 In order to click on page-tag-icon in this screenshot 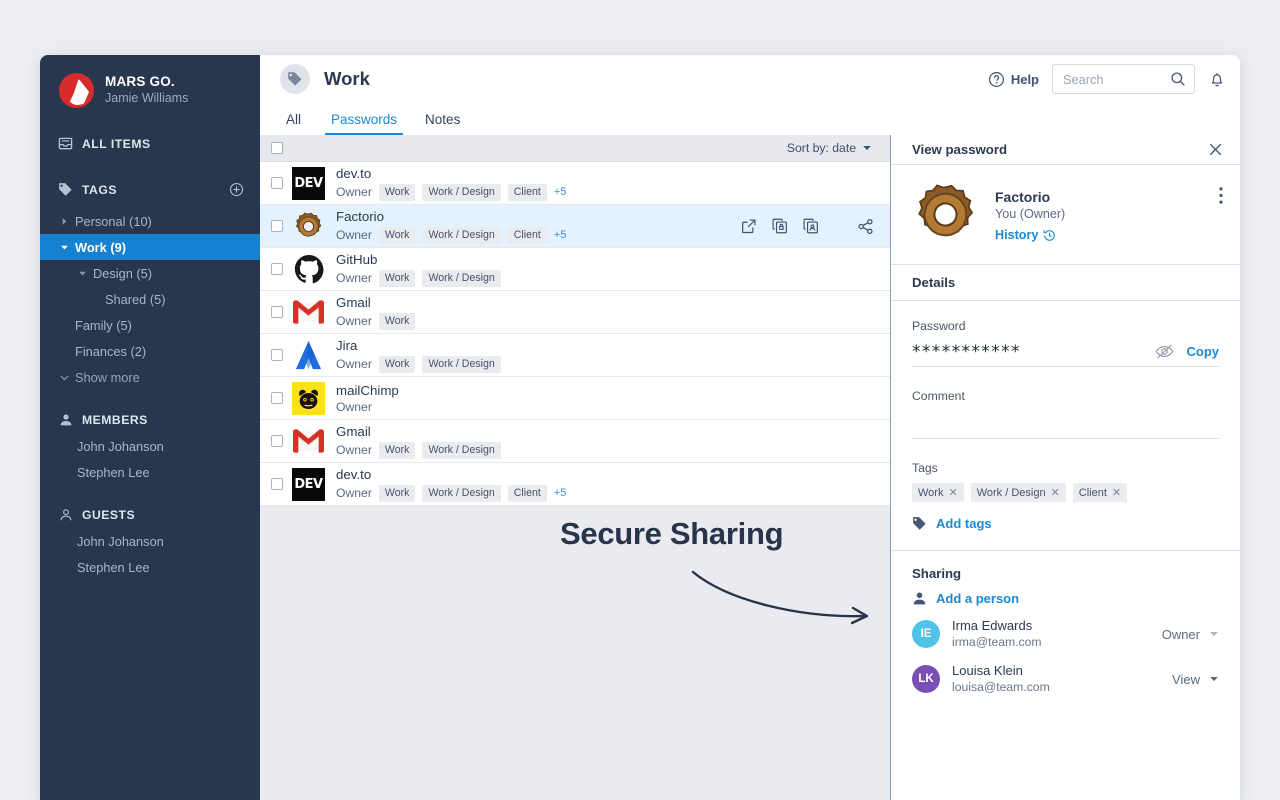, I will do `click(295, 79)`.